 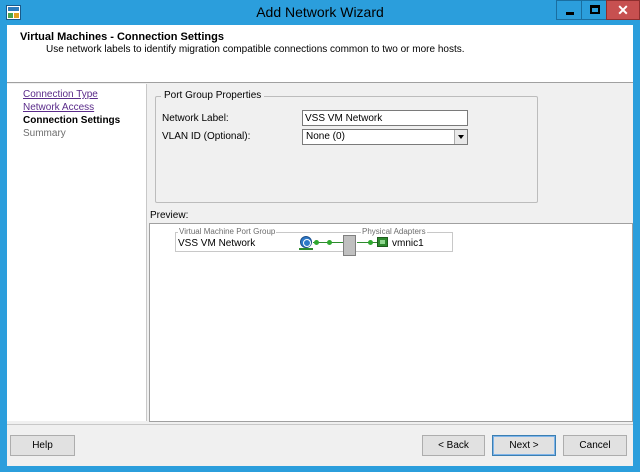 What do you see at coordinates (382, 242) in the screenshot?
I see `physical-nic-icon` at bounding box center [382, 242].